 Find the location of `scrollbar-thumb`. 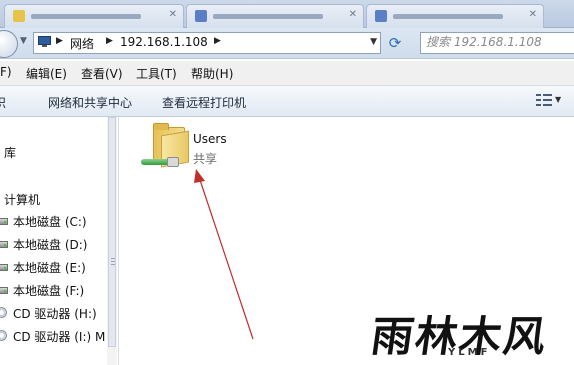

scrollbar-thumb is located at coordinates (112, 232).